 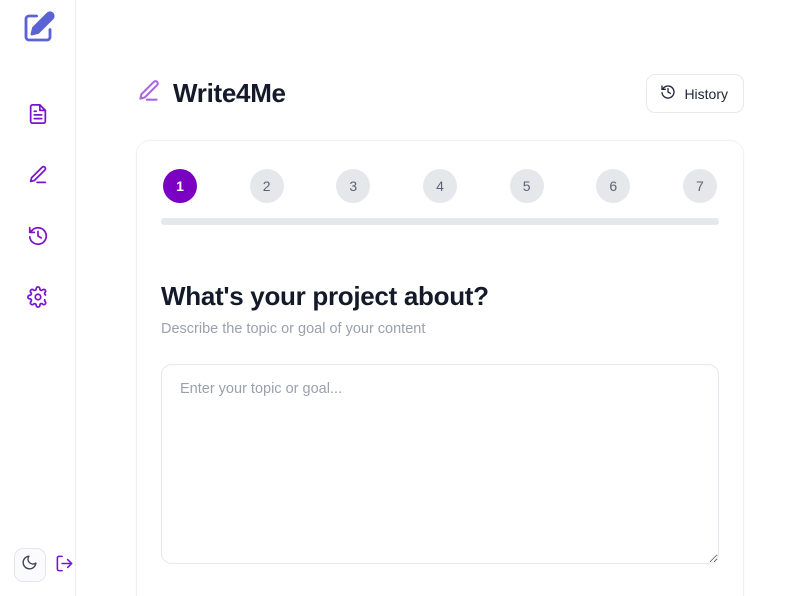 What do you see at coordinates (180, 186) in the screenshot?
I see `step-1: 1` at bounding box center [180, 186].